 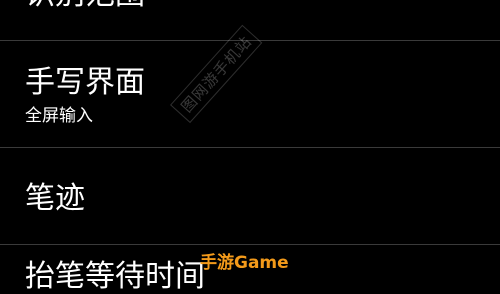 What do you see at coordinates (85, 6) in the screenshot?
I see `settings-item-title: 识别范围` at bounding box center [85, 6].